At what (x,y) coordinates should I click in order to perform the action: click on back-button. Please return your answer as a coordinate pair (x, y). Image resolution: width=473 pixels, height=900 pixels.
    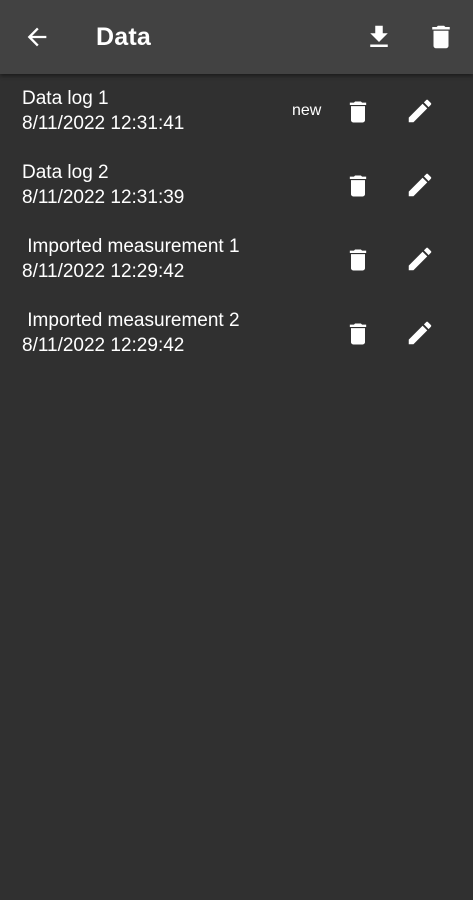
    Looking at the image, I should click on (37, 37).